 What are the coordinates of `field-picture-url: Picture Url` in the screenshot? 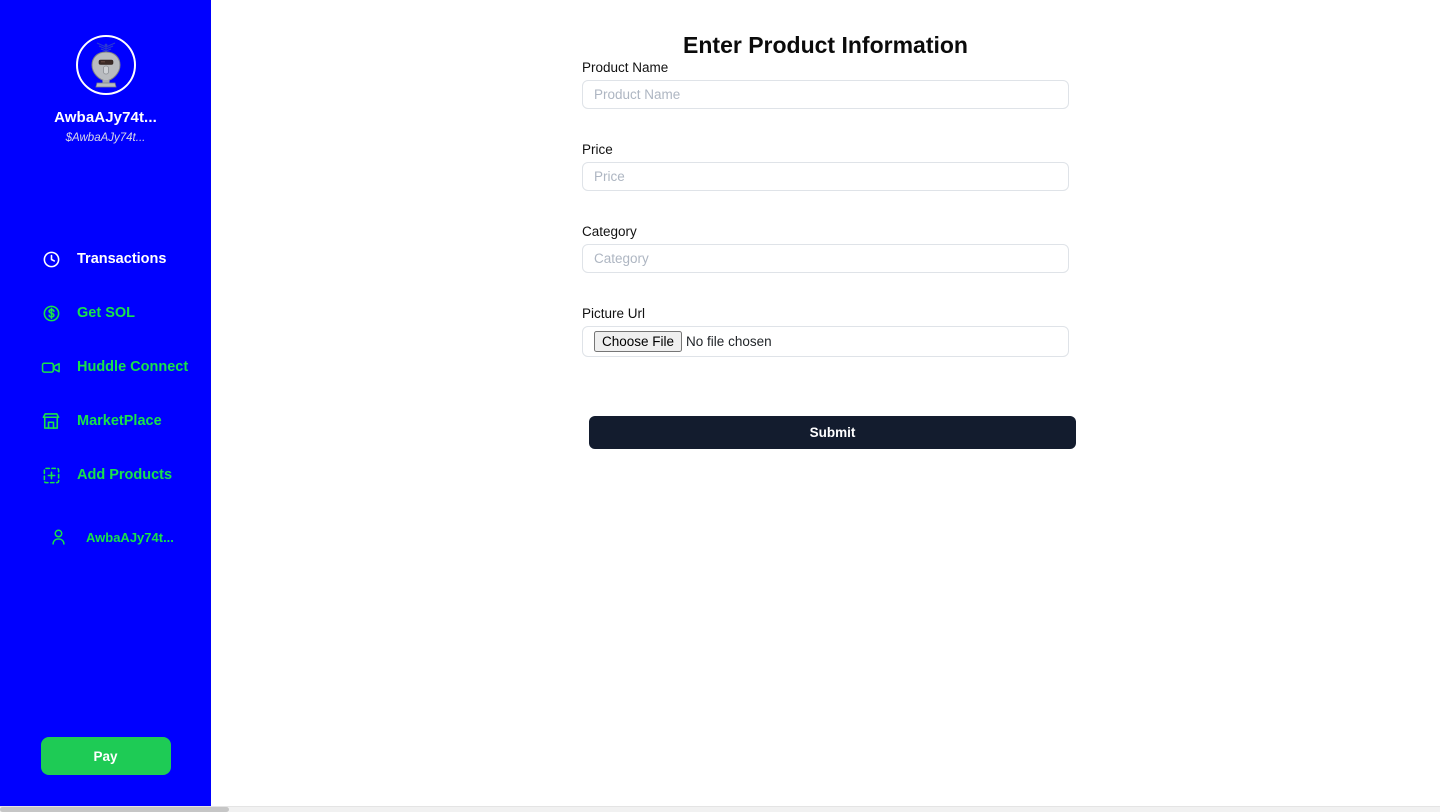 It's located at (825, 331).